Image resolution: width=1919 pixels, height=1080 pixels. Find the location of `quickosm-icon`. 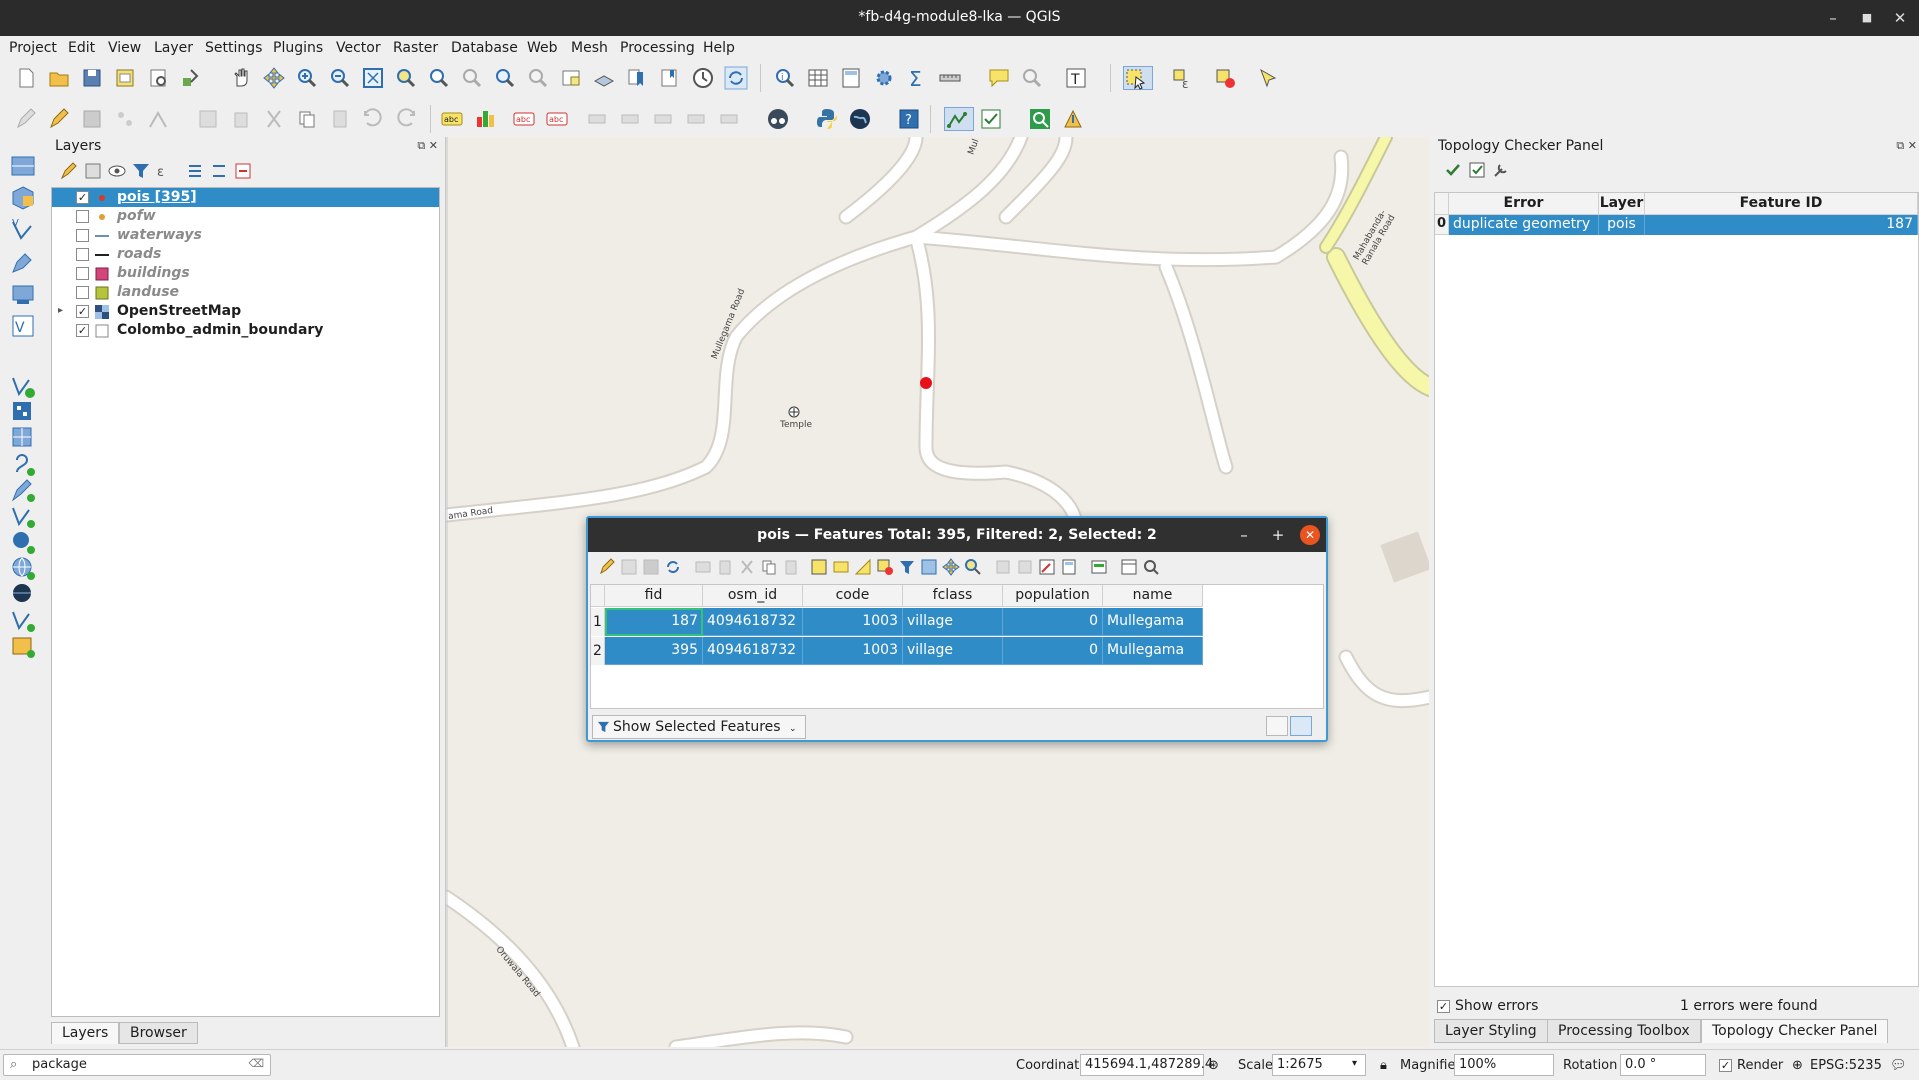

quickosm-icon is located at coordinates (778, 119).